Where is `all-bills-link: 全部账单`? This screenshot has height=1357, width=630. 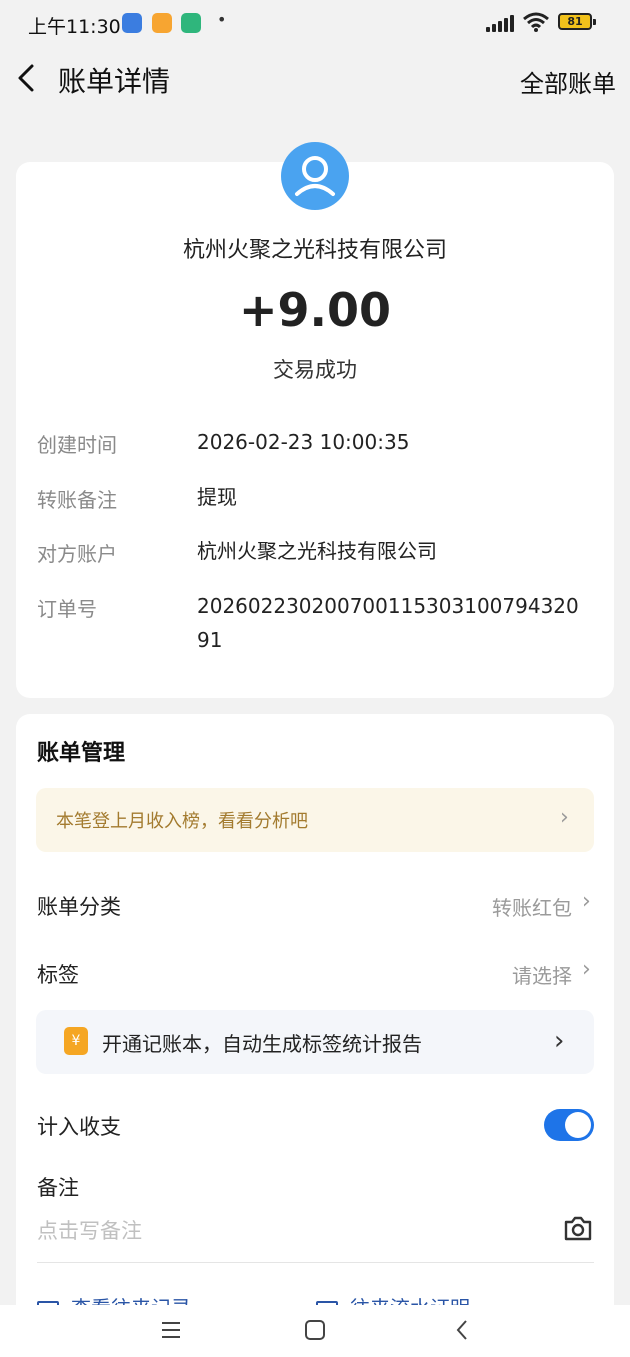
all-bills-link: 全部账单 is located at coordinates (568, 81).